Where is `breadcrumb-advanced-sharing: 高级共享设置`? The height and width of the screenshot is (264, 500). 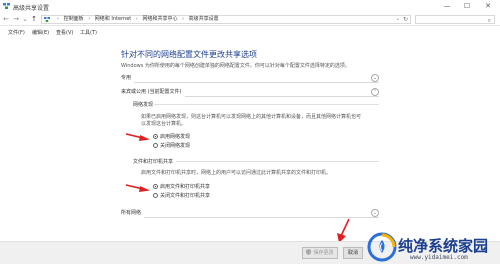 breadcrumb-advanced-sharing: 高级共享设置 is located at coordinates (204, 19).